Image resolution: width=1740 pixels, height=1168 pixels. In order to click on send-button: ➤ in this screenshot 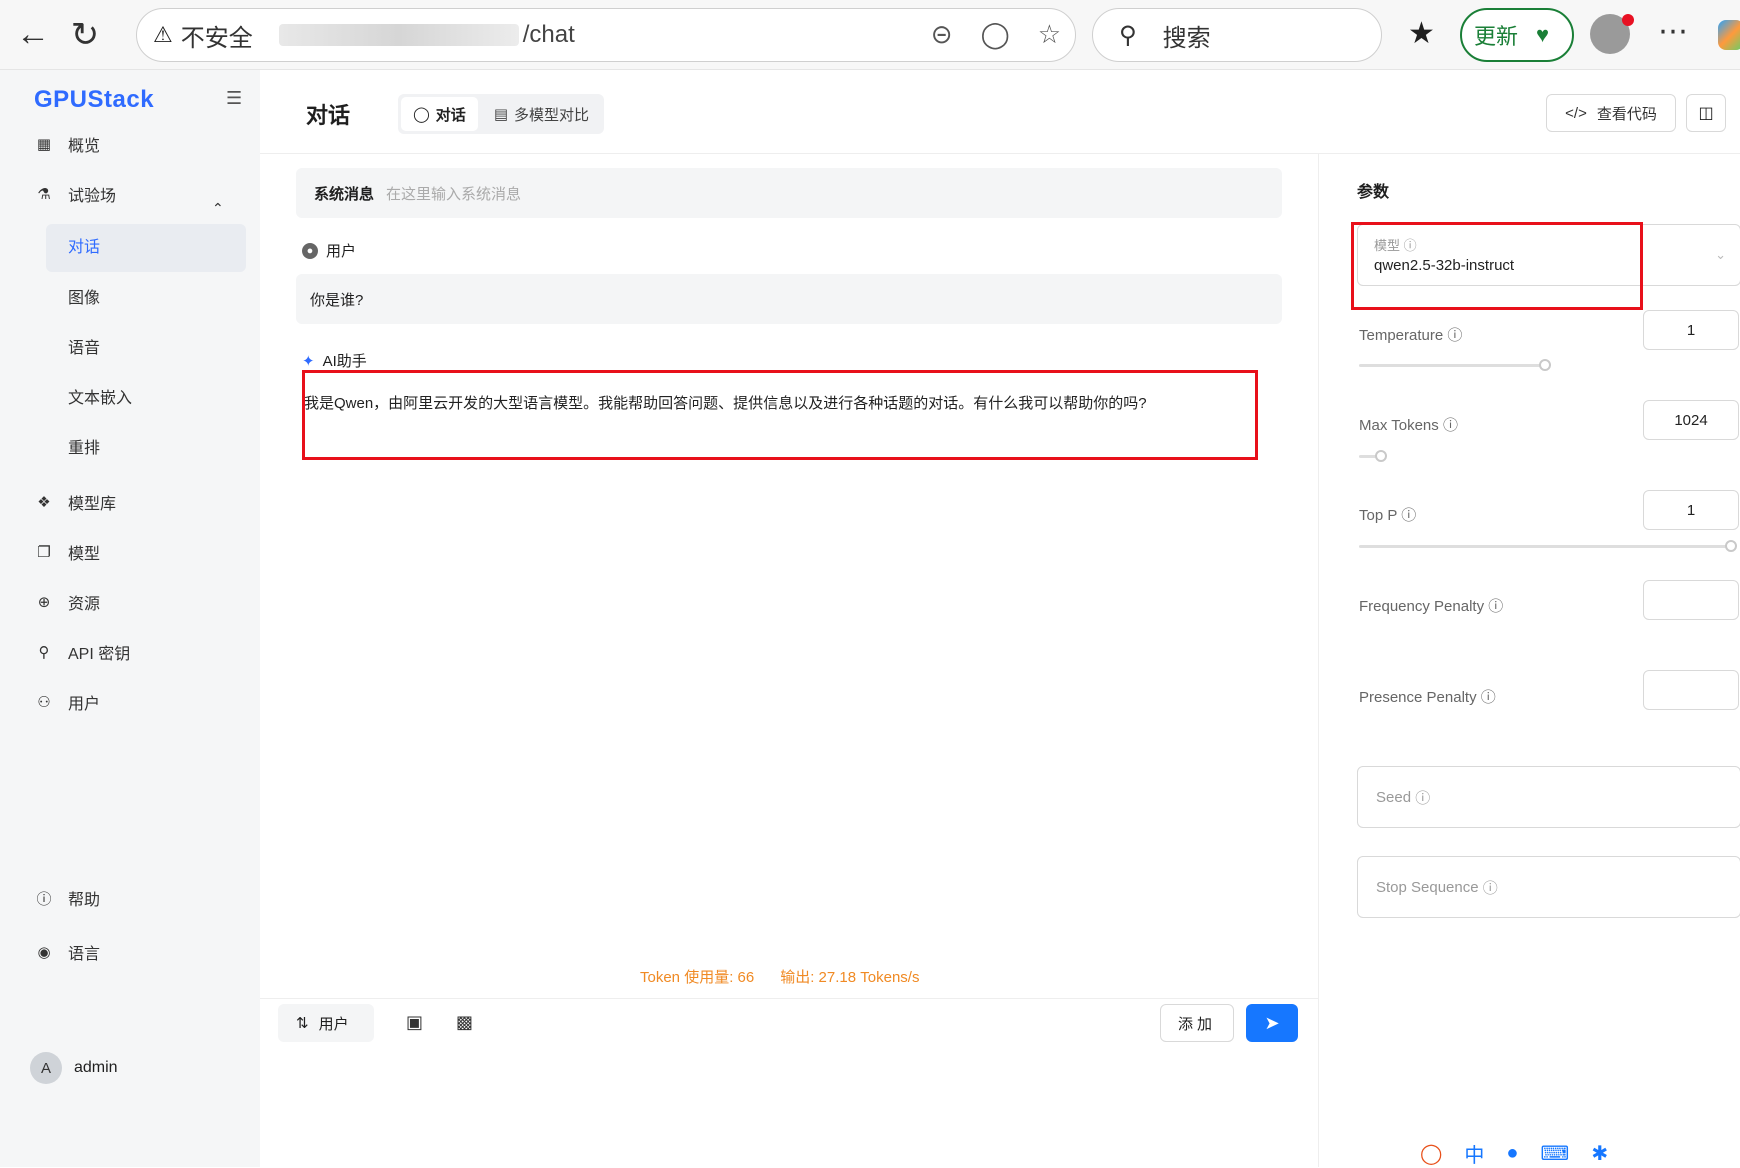, I will do `click(1272, 1023)`.